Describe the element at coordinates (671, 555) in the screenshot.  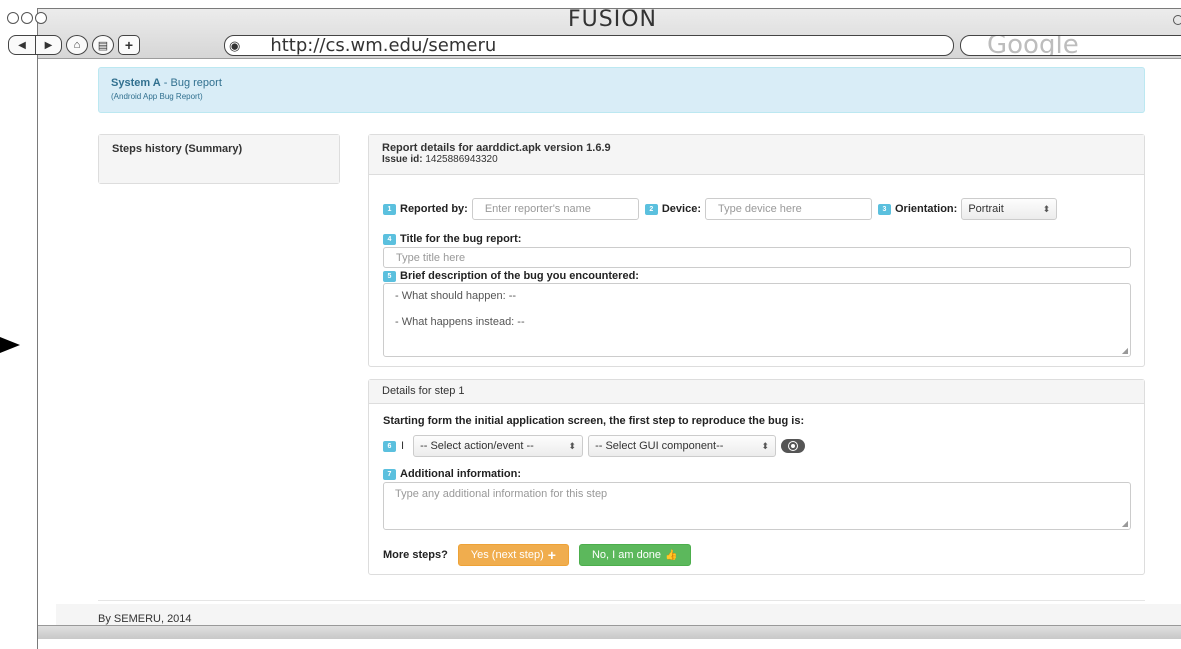
I see `thumbs-up-icon: 👍` at that location.